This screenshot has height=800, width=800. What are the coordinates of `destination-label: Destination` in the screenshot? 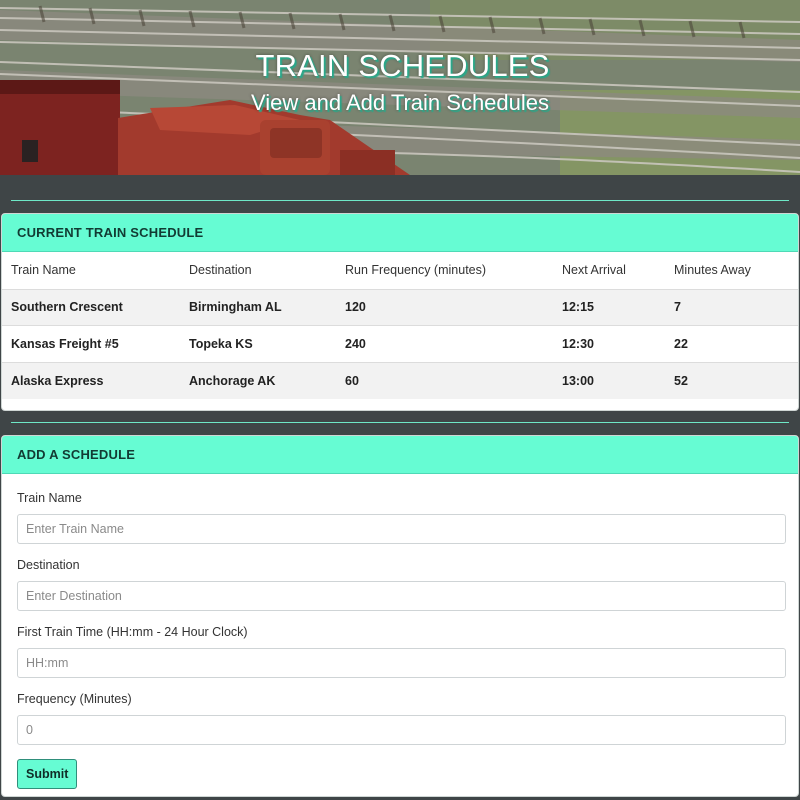 It's located at (48, 565).